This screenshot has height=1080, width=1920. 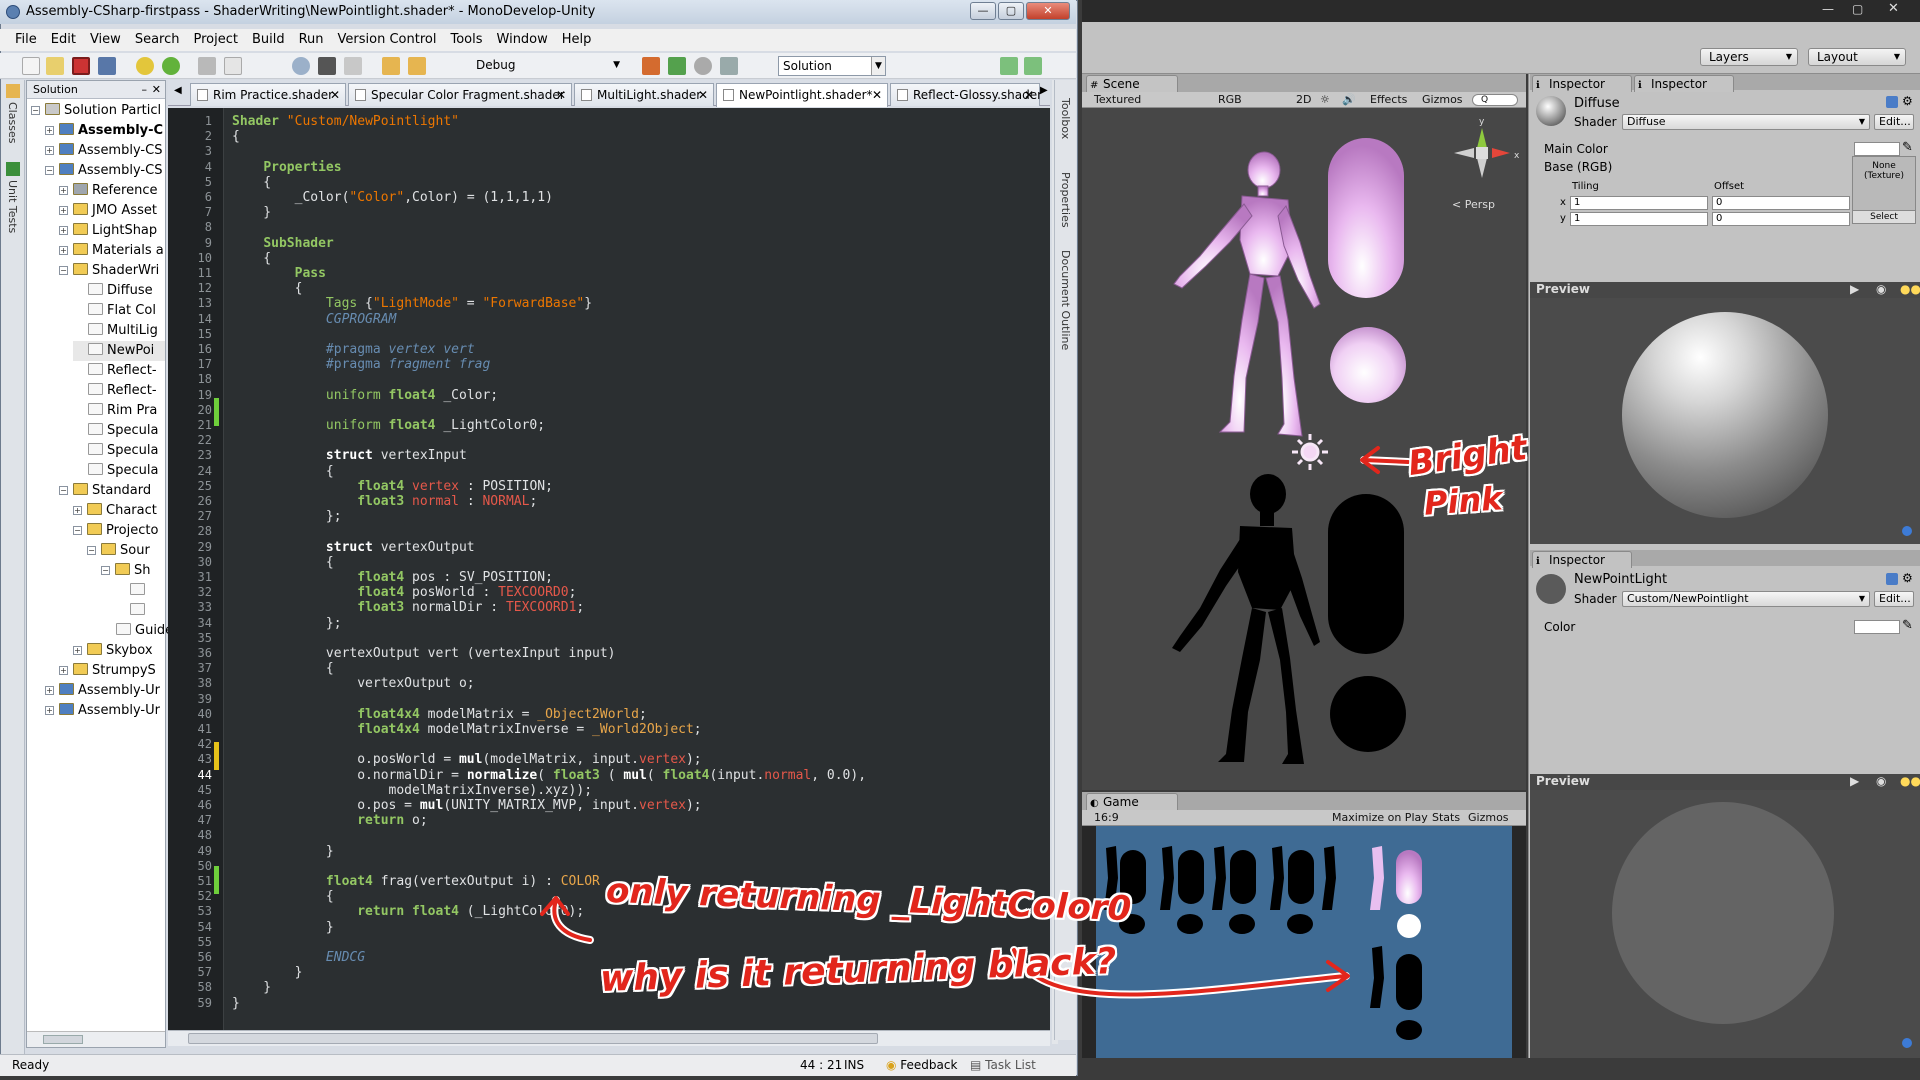 I want to click on code-line: Pass, so click(x=279, y=273).